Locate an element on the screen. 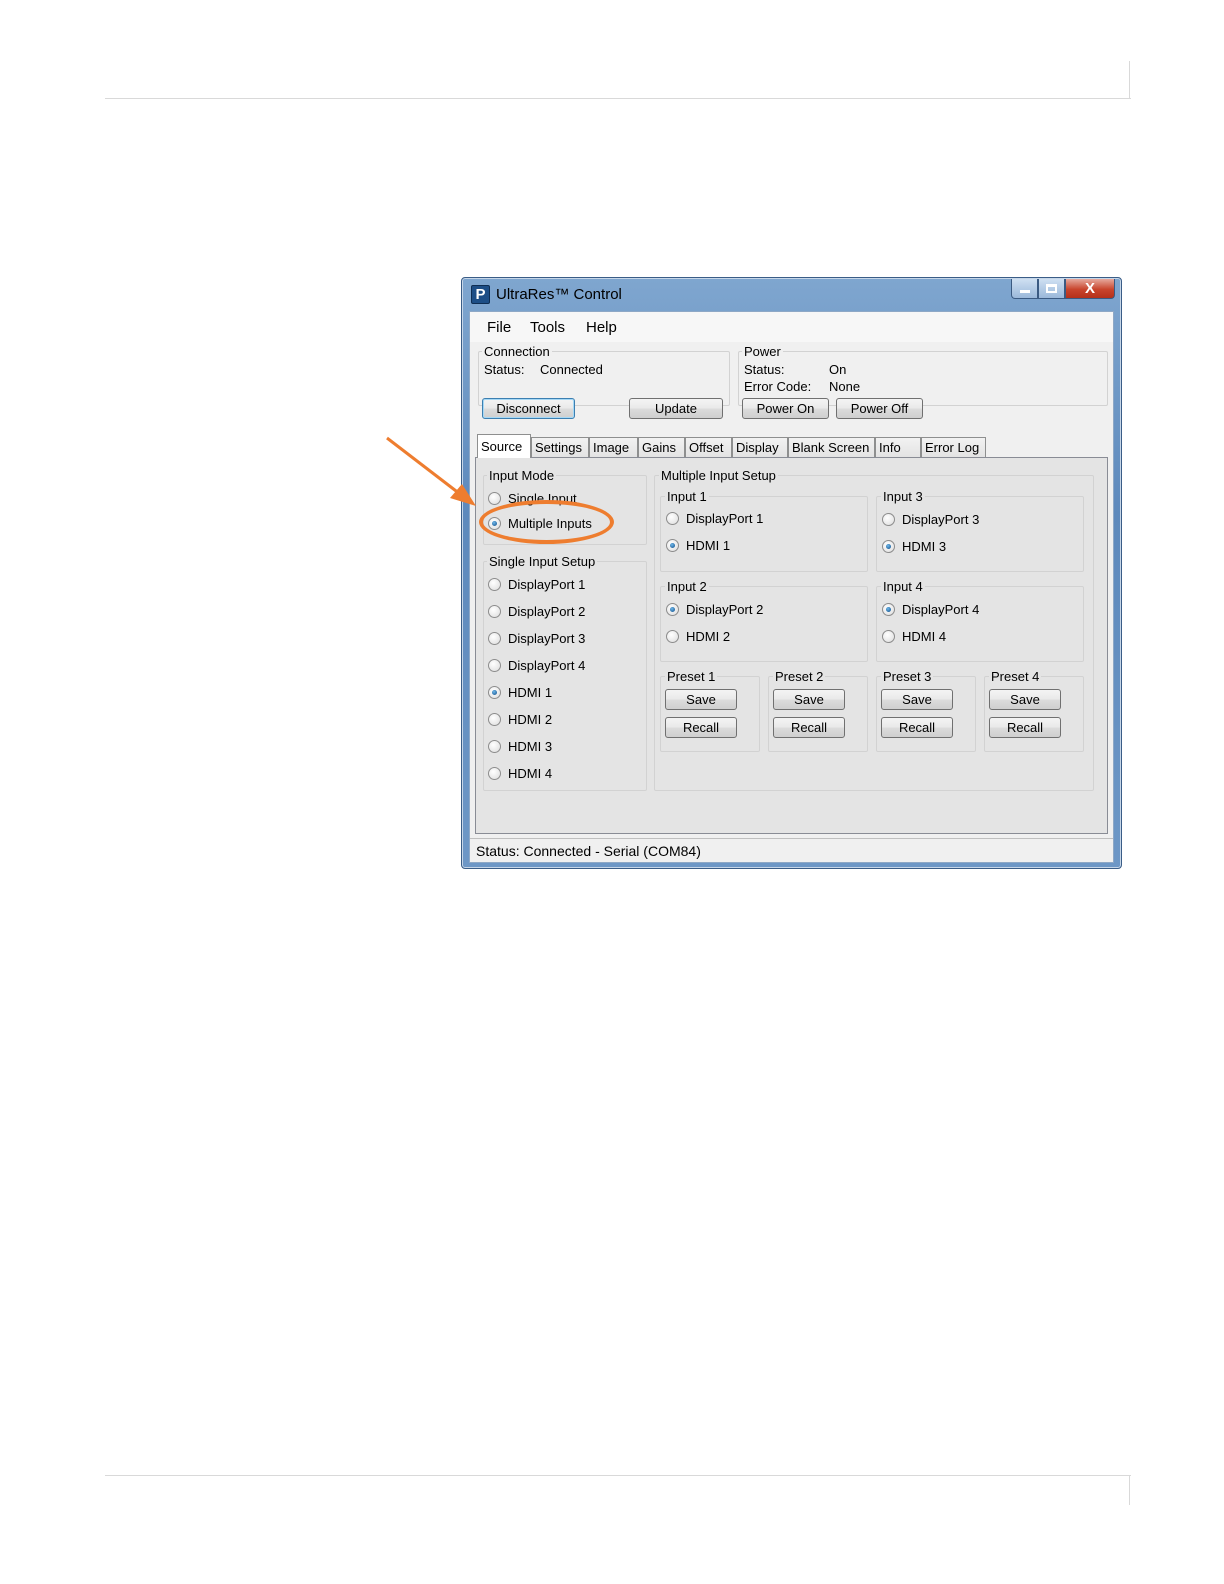  radio-single-hdmi-1: HDMI 1 is located at coordinates (520, 692).